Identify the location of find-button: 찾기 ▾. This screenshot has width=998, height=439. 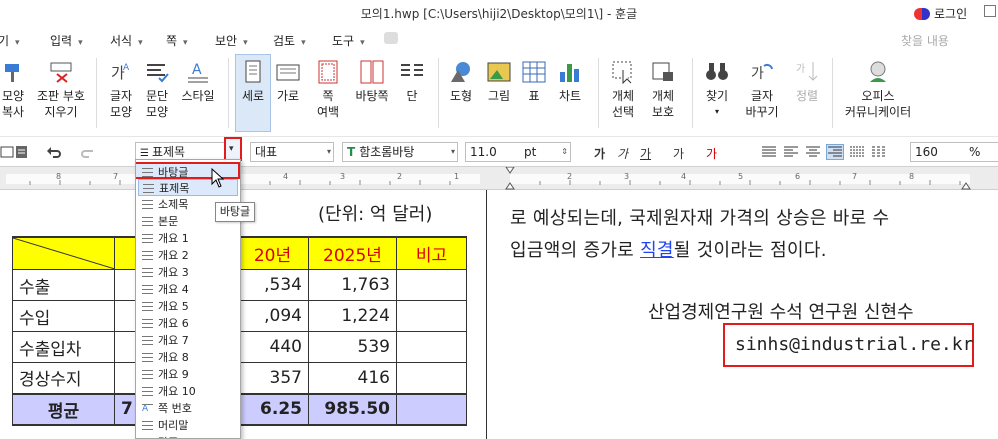
(717, 90).